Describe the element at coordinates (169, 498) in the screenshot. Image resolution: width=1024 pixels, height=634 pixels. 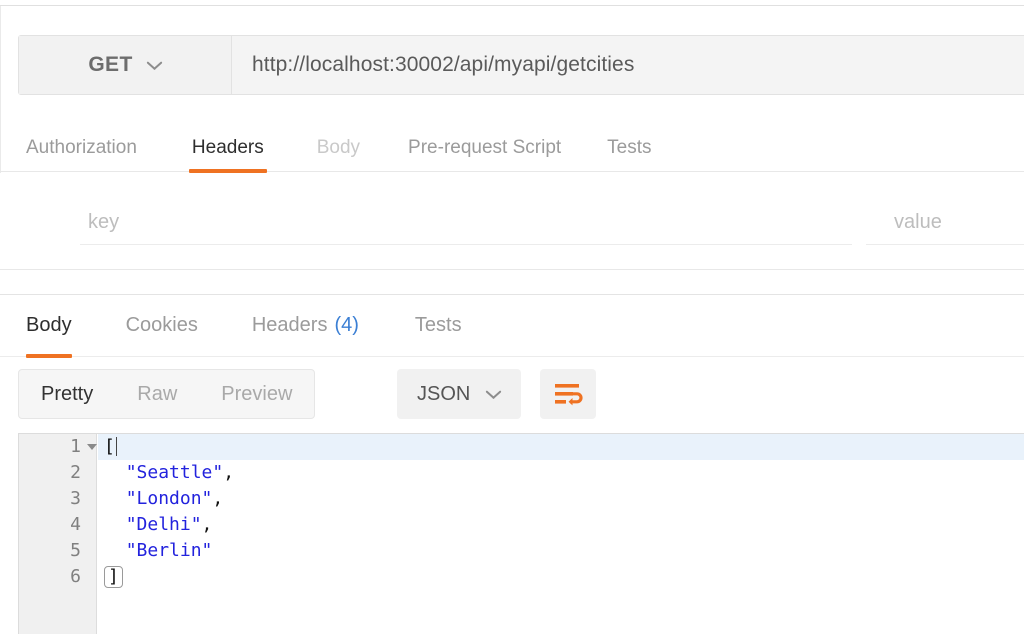
I see `json-string: "London"` at that location.